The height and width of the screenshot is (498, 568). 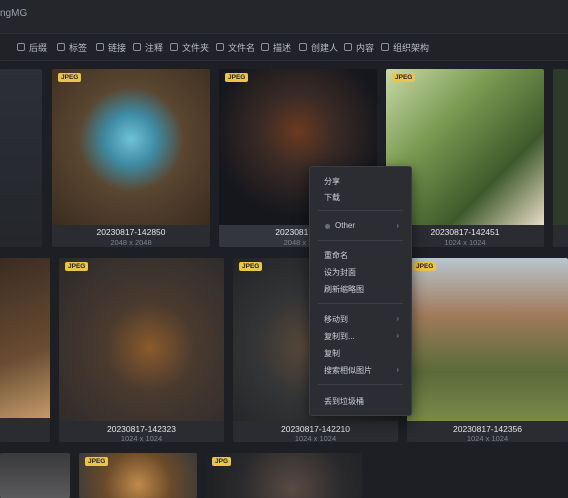 What do you see at coordinates (345, 225) in the screenshot?
I see `menu-label: Other` at bounding box center [345, 225].